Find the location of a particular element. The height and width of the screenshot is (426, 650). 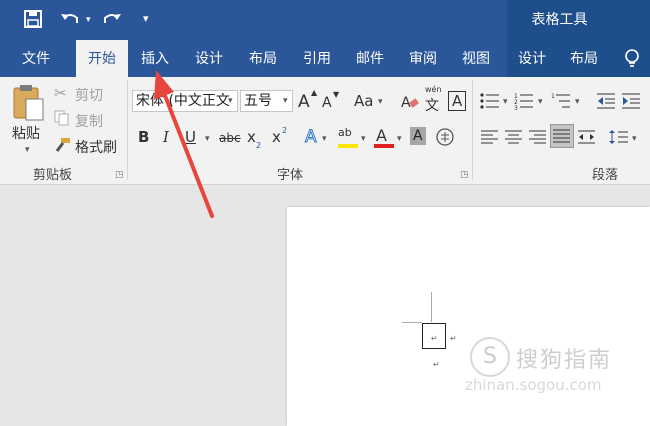

line-spacing-icon is located at coordinates (619, 139).